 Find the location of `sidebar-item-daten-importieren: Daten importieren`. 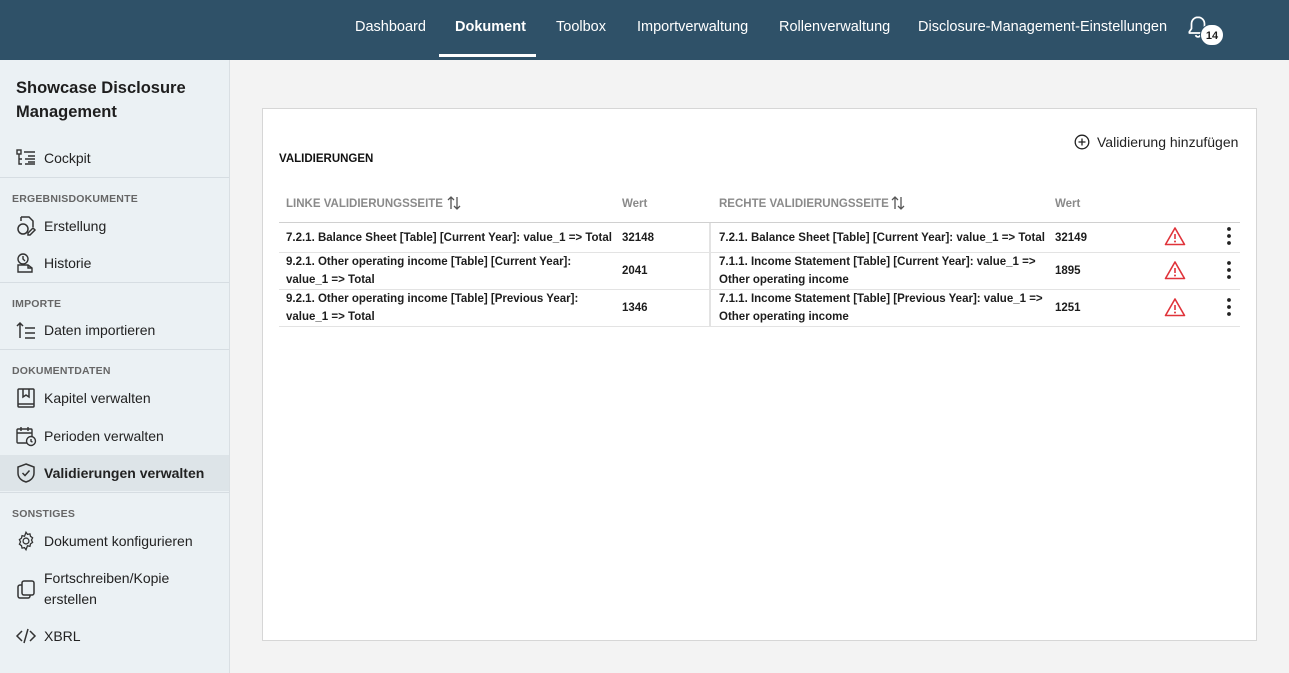

sidebar-item-daten-importieren: Daten importieren is located at coordinates (114, 330).